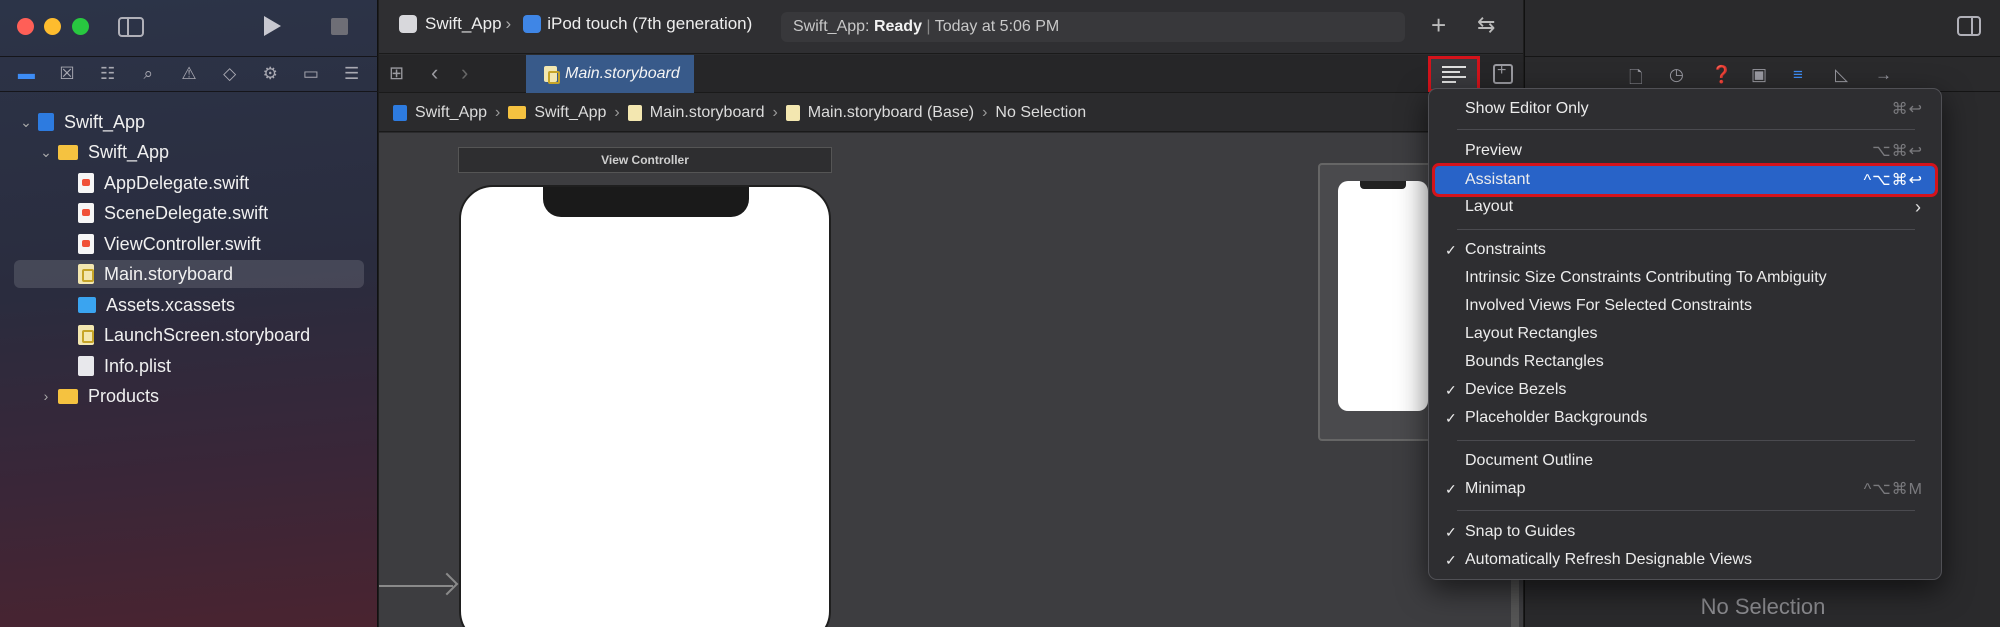 The height and width of the screenshot is (627, 2000). What do you see at coordinates (451, 113) in the screenshot?
I see `breadcrumb-project: Swift_App` at bounding box center [451, 113].